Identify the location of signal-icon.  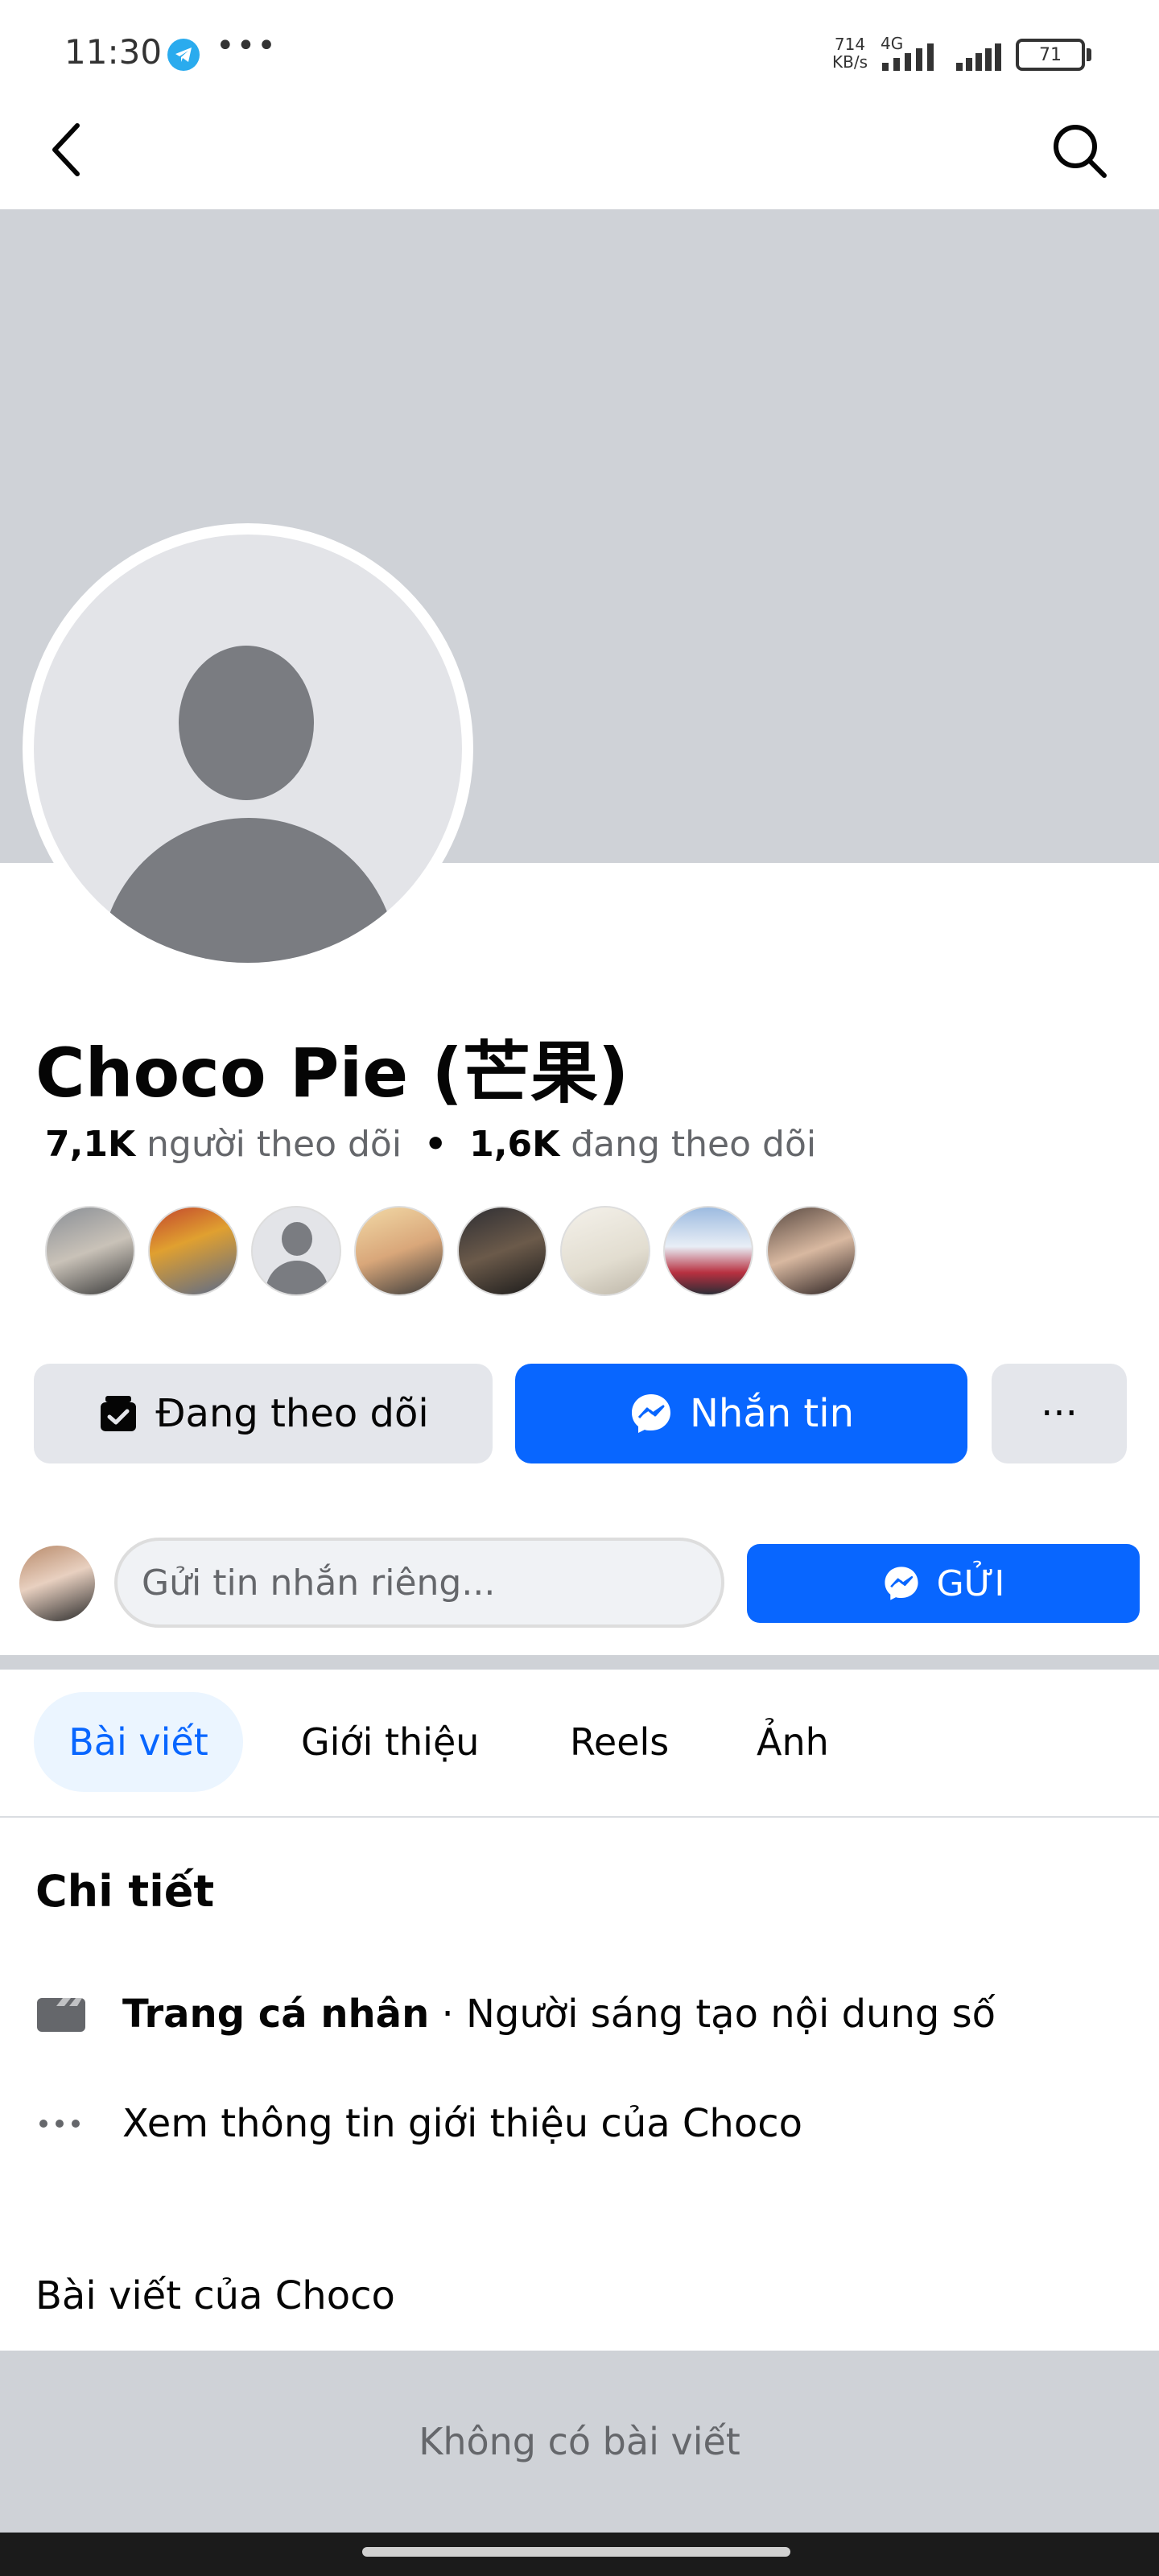
(908, 57).